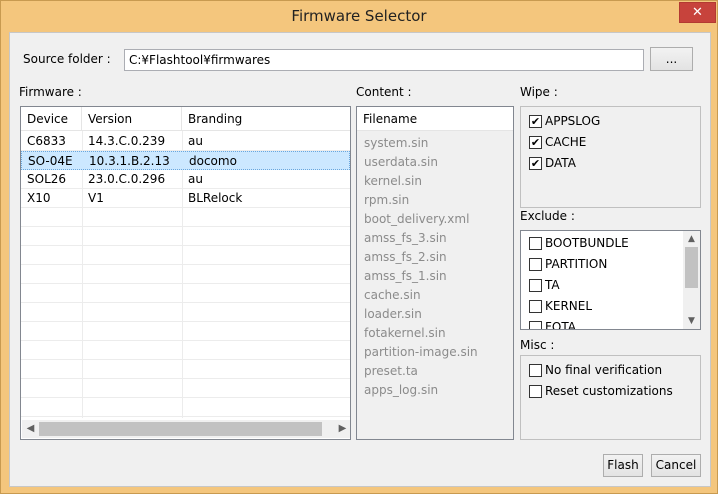 The width and height of the screenshot is (718, 494). I want to click on column-header-version: Version, so click(132, 119).